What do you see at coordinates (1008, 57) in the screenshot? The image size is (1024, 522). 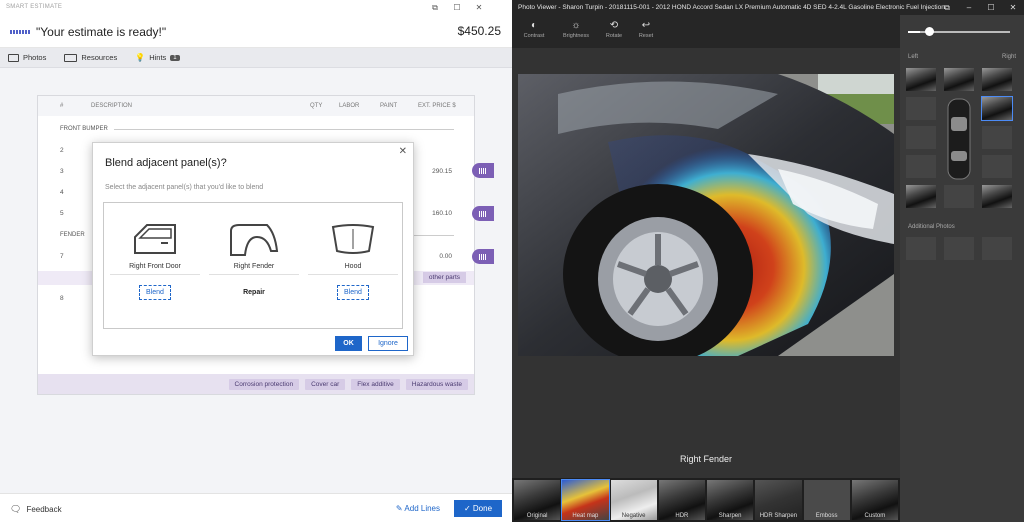 I see `right-label: Right` at bounding box center [1008, 57].